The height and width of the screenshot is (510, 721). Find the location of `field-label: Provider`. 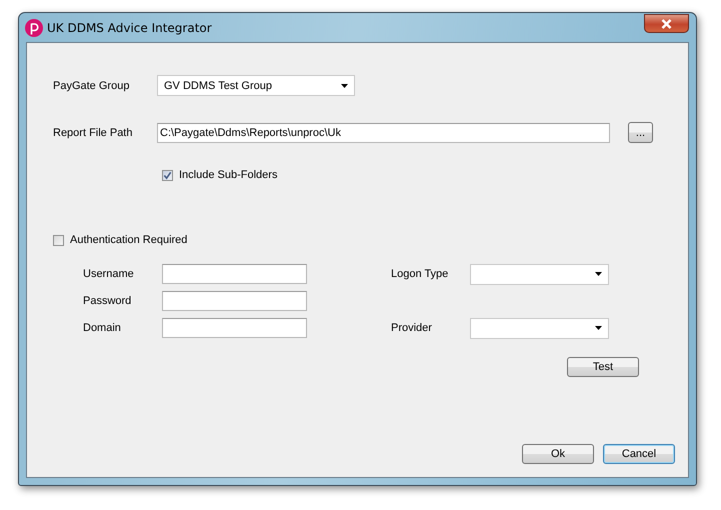

field-label: Provider is located at coordinates (412, 328).